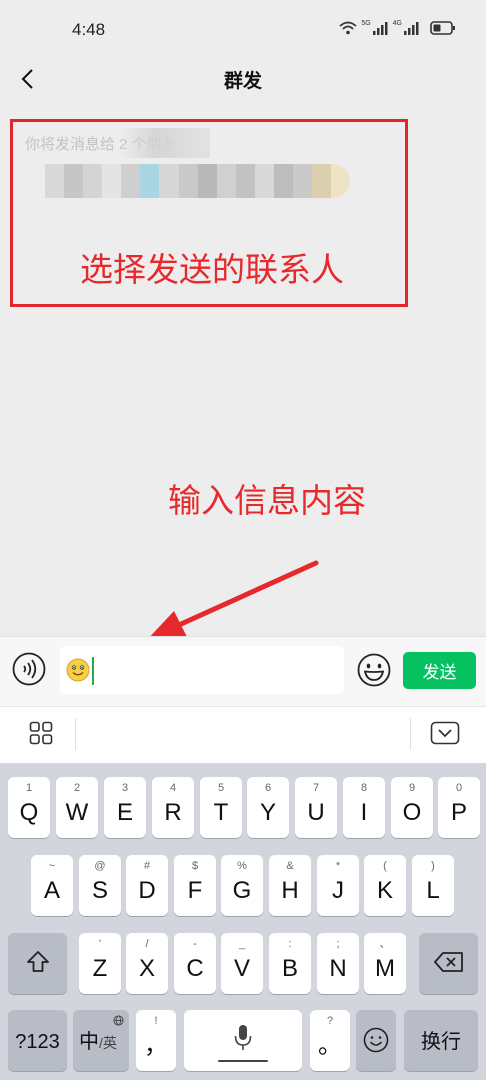 The height and width of the screenshot is (1080, 486). I want to click on annotation-contacts: 选择发送的联系人, so click(212, 269).